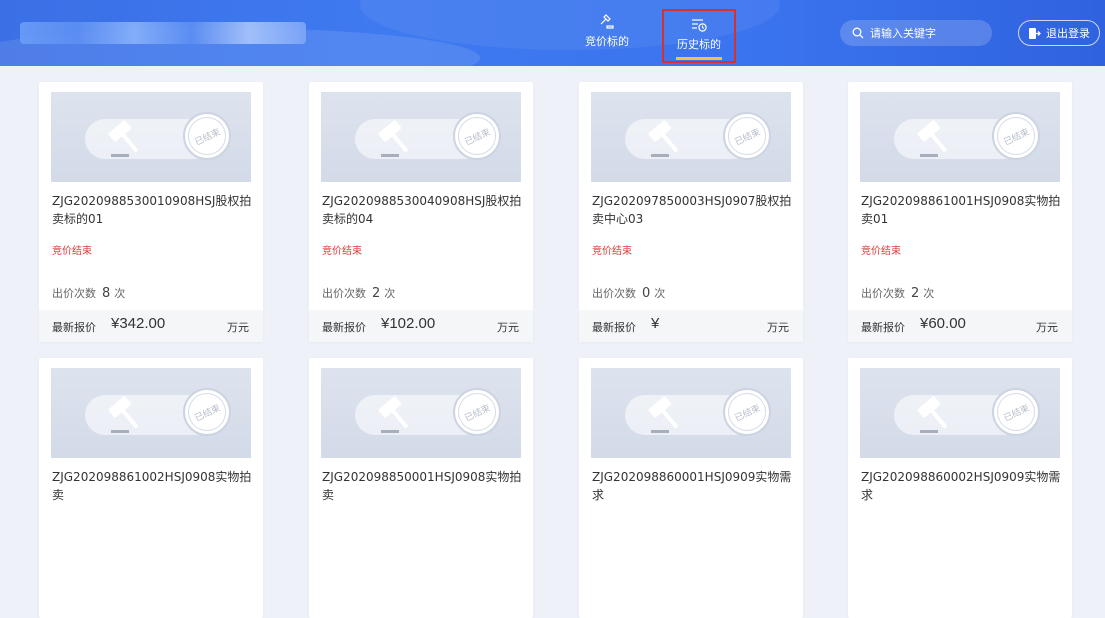  I want to click on bid-count: 出价次数 0 次, so click(628, 293).